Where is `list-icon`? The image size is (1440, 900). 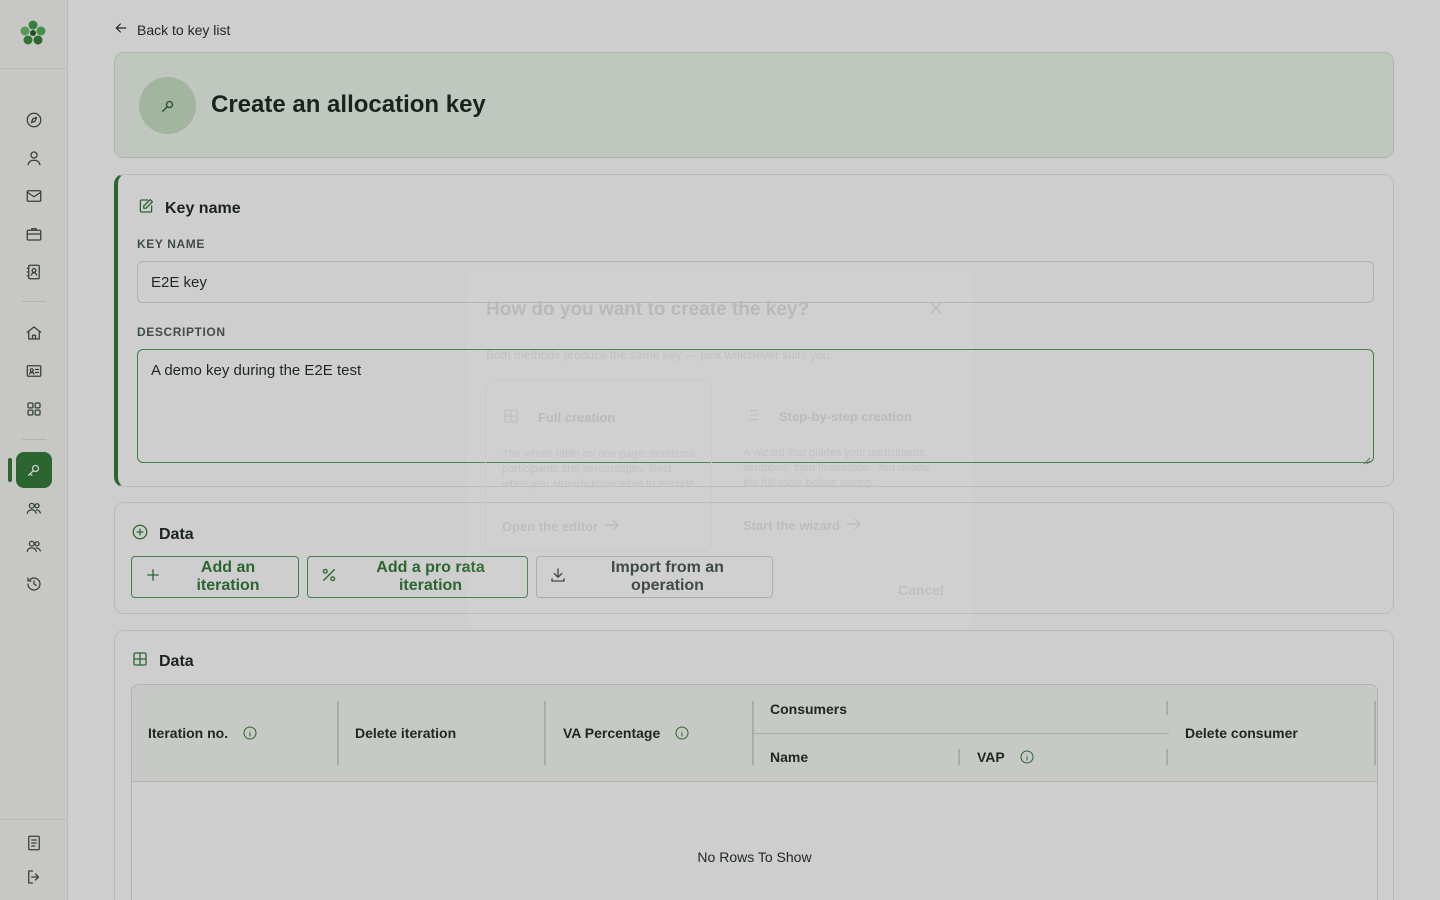
list-icon is located at coordinates (752, 416).